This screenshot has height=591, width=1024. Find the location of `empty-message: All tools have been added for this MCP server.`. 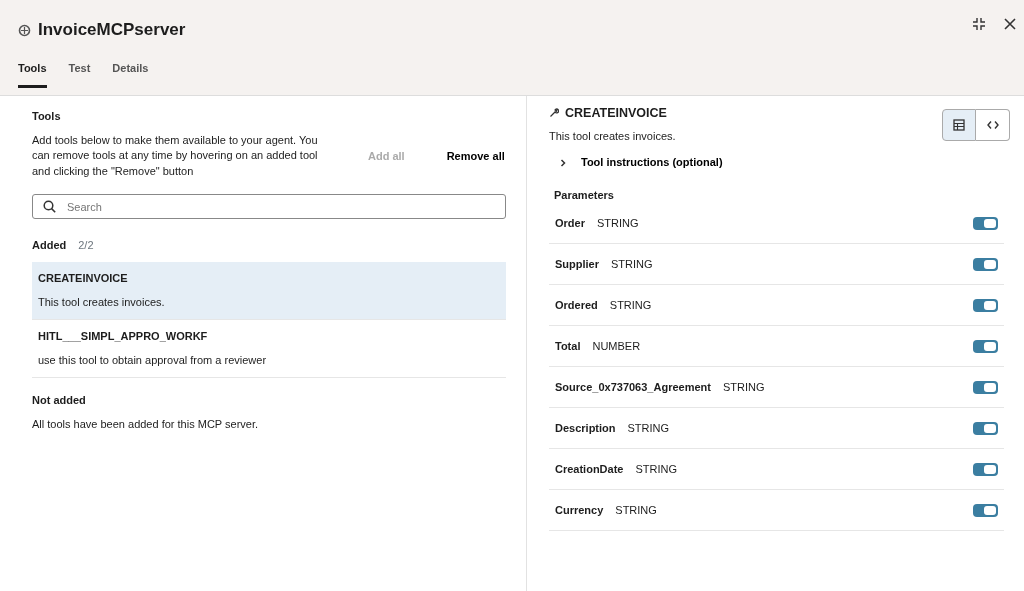

empty-message: All tools have been added for this MCP server. is located at coordinates (146, 425).